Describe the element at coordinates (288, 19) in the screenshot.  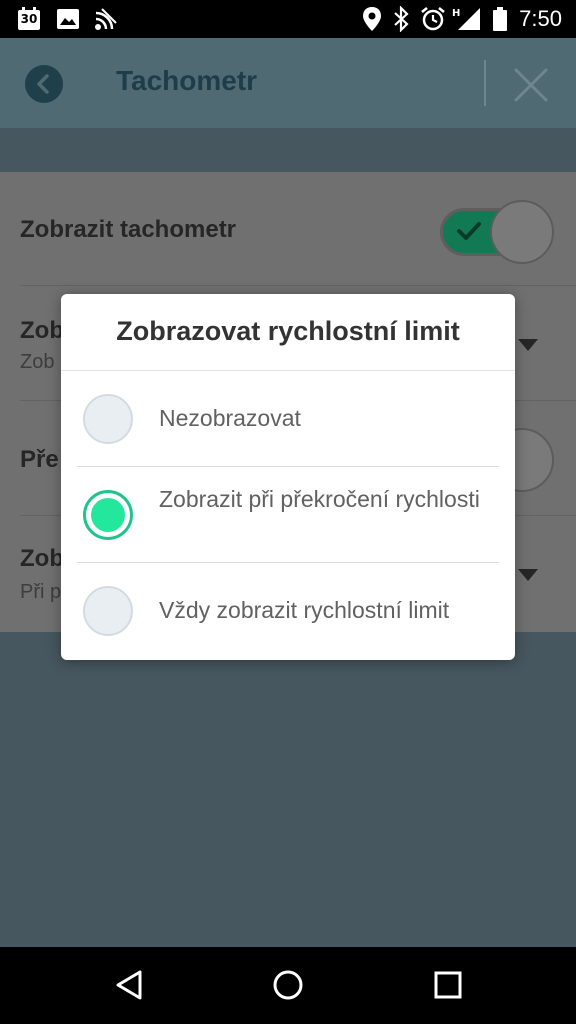
I see `status-bar: 30 H 7:50` at that location.